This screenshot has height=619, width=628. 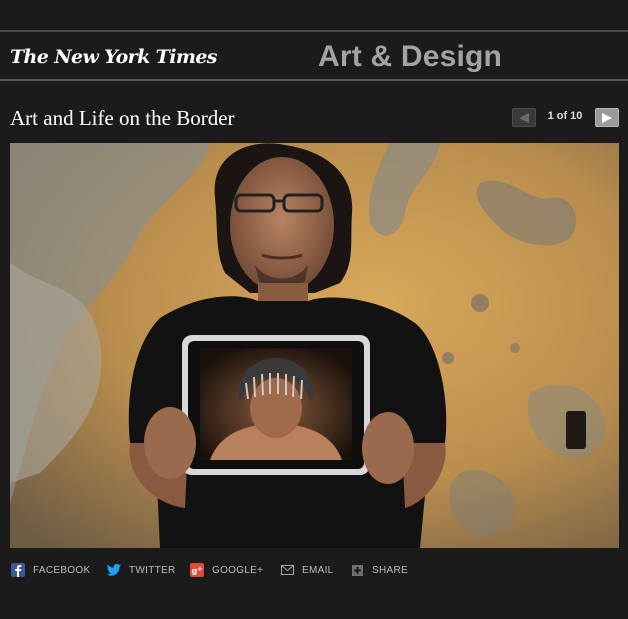 I want to click on share-plus-icon, so click(x=357, y=570).